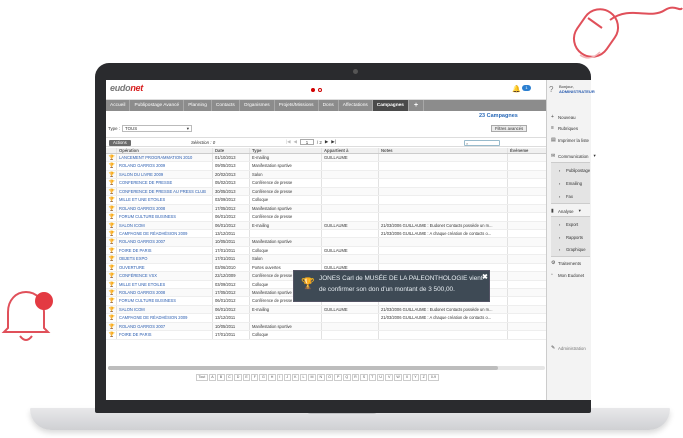 This screenshot has width=683, height=438. I want to click on alphabet-filter-letter: M, so click(312, 377).